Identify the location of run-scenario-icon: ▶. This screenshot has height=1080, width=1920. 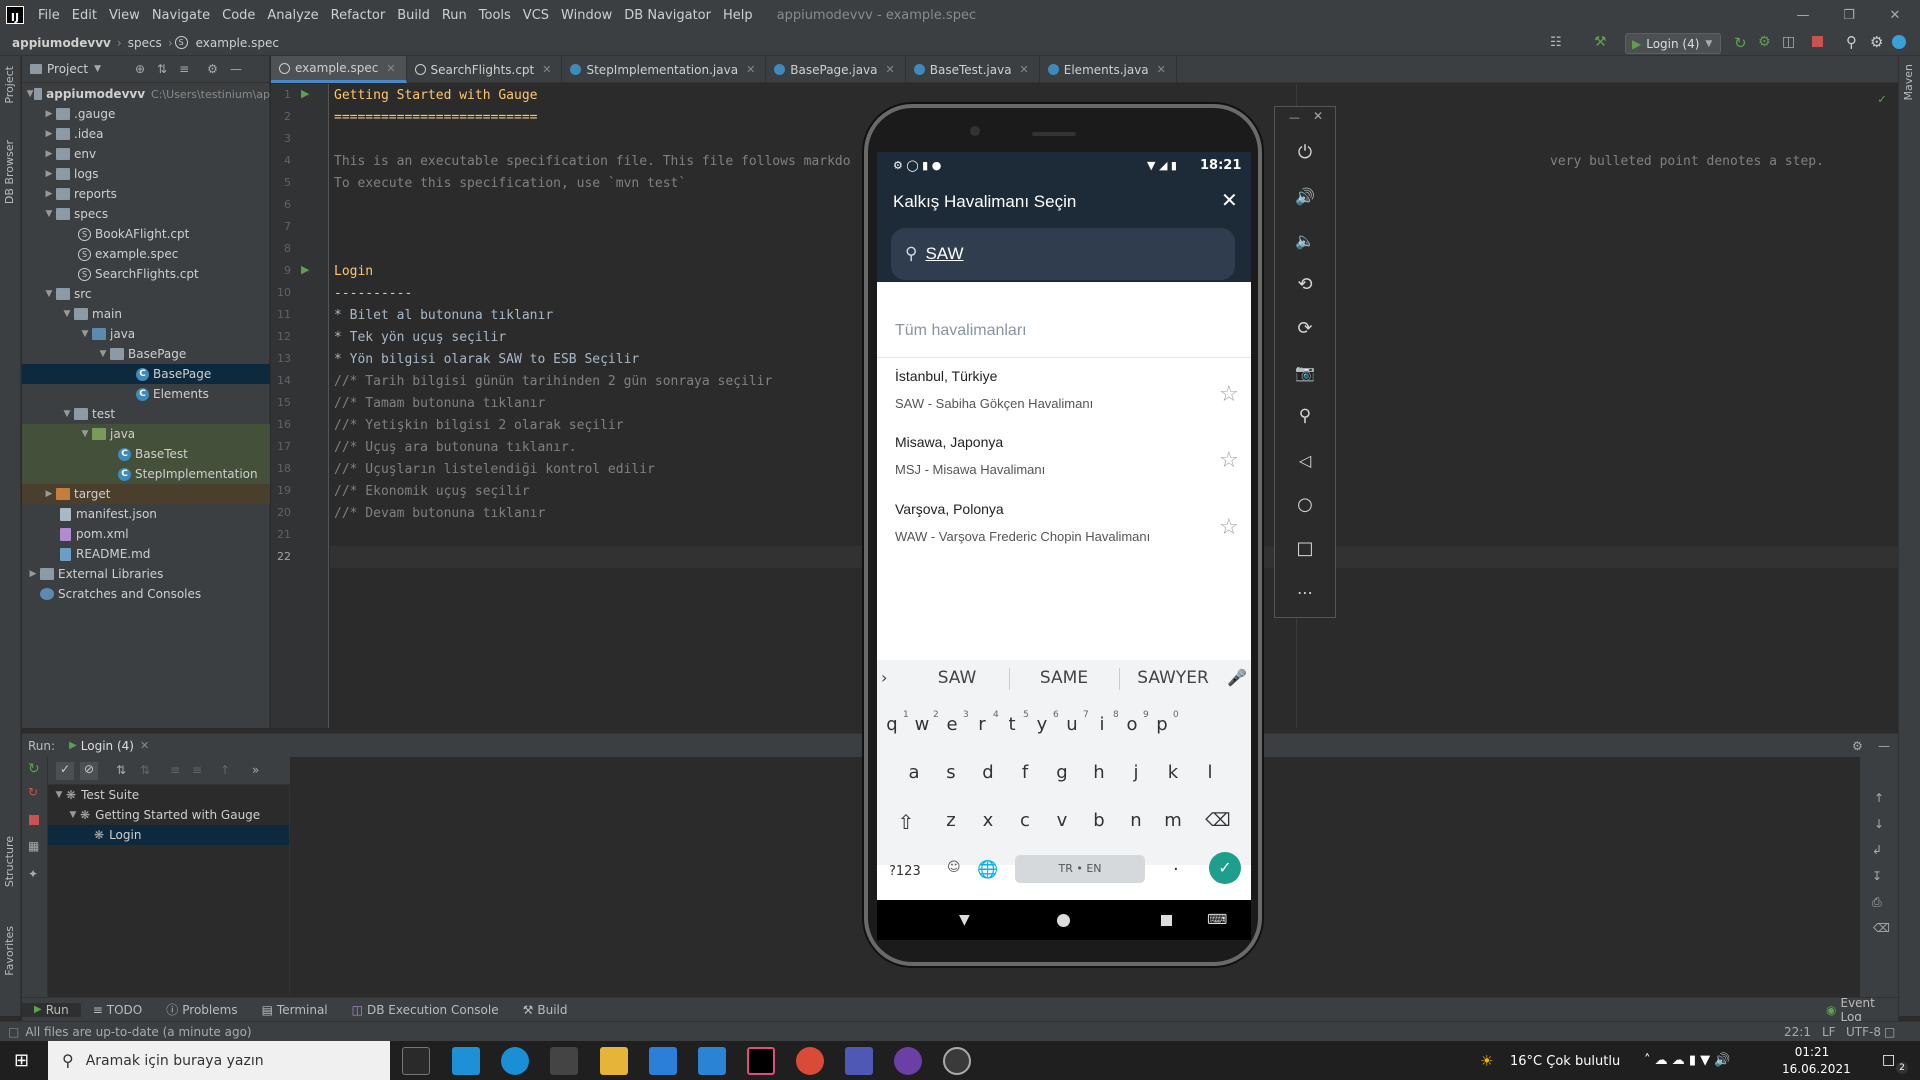
(305, 269).